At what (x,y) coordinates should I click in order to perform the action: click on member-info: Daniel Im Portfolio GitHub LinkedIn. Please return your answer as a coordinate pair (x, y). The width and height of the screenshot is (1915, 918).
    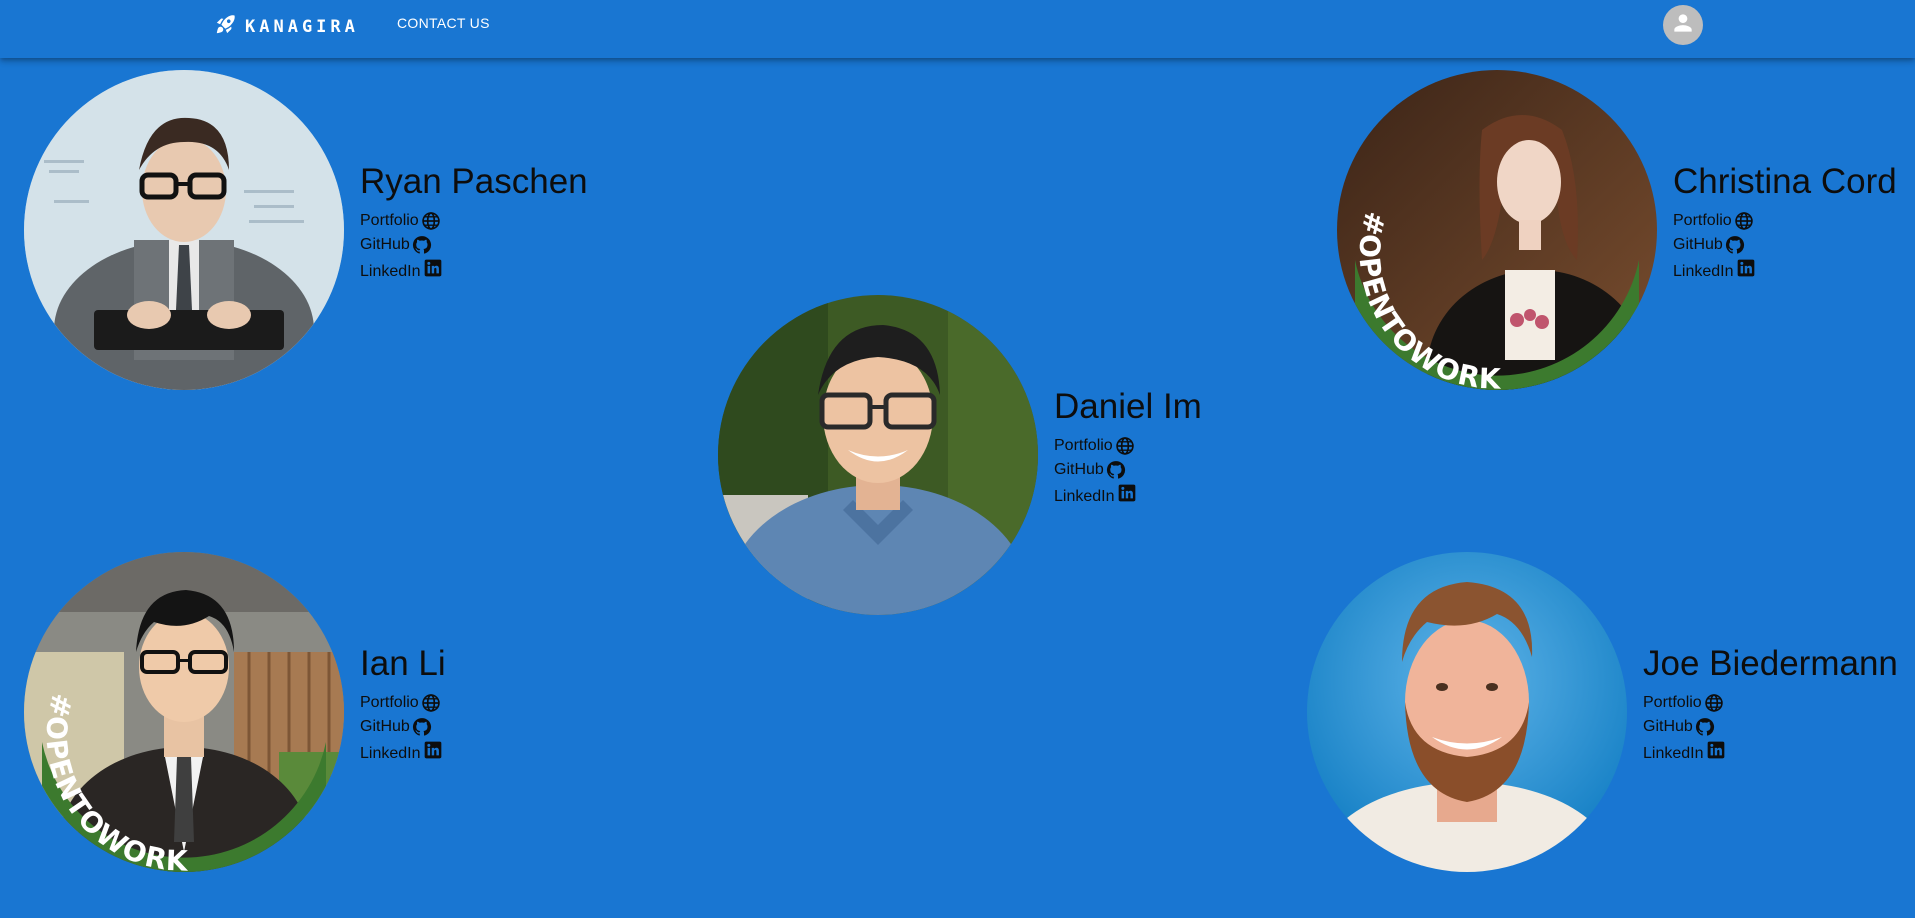
    Looking at the image, I should click on (1128, 449).